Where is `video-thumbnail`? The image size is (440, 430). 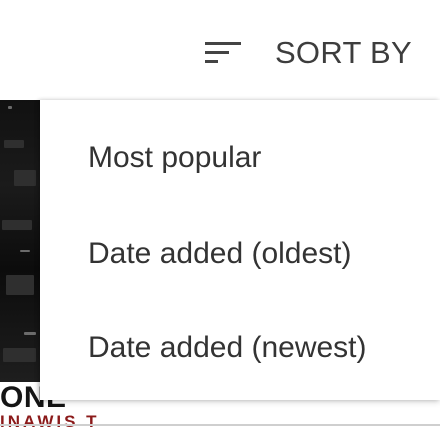
video-thumbnail is located at coordinates (20, 241).